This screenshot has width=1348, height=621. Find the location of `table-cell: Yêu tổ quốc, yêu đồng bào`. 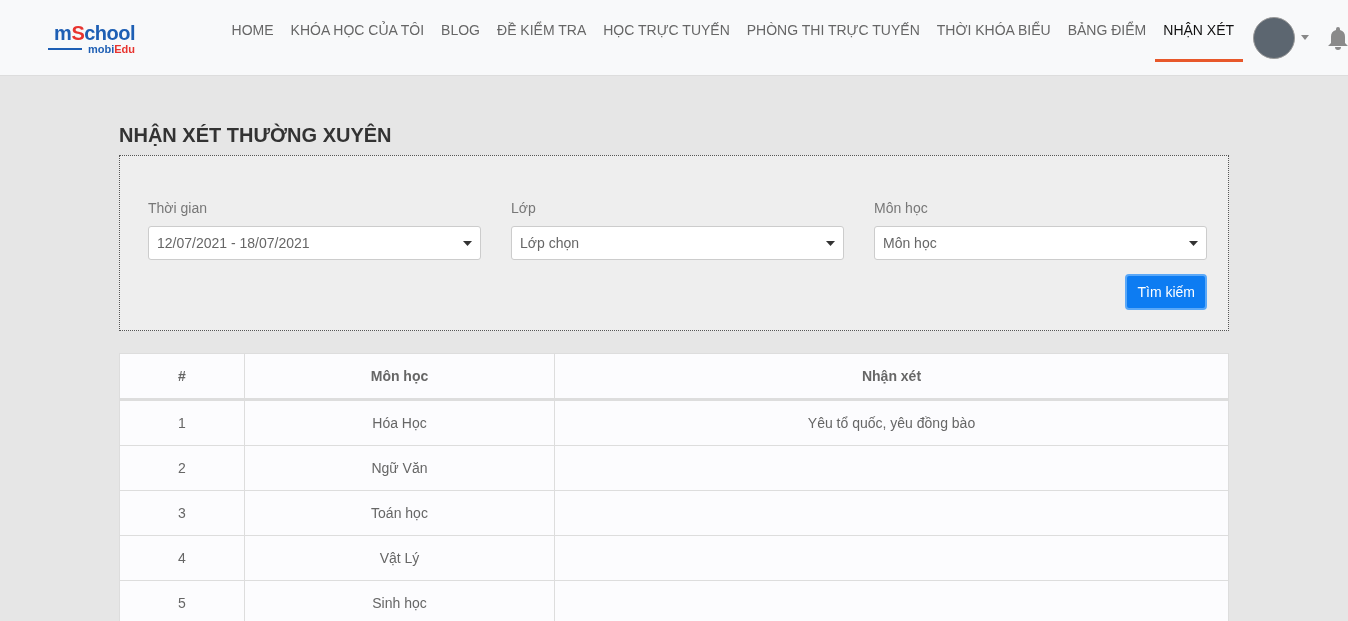

table-cell: Yêu tổ quốc, yêu đồng bào is located at coordinates (891, 422).